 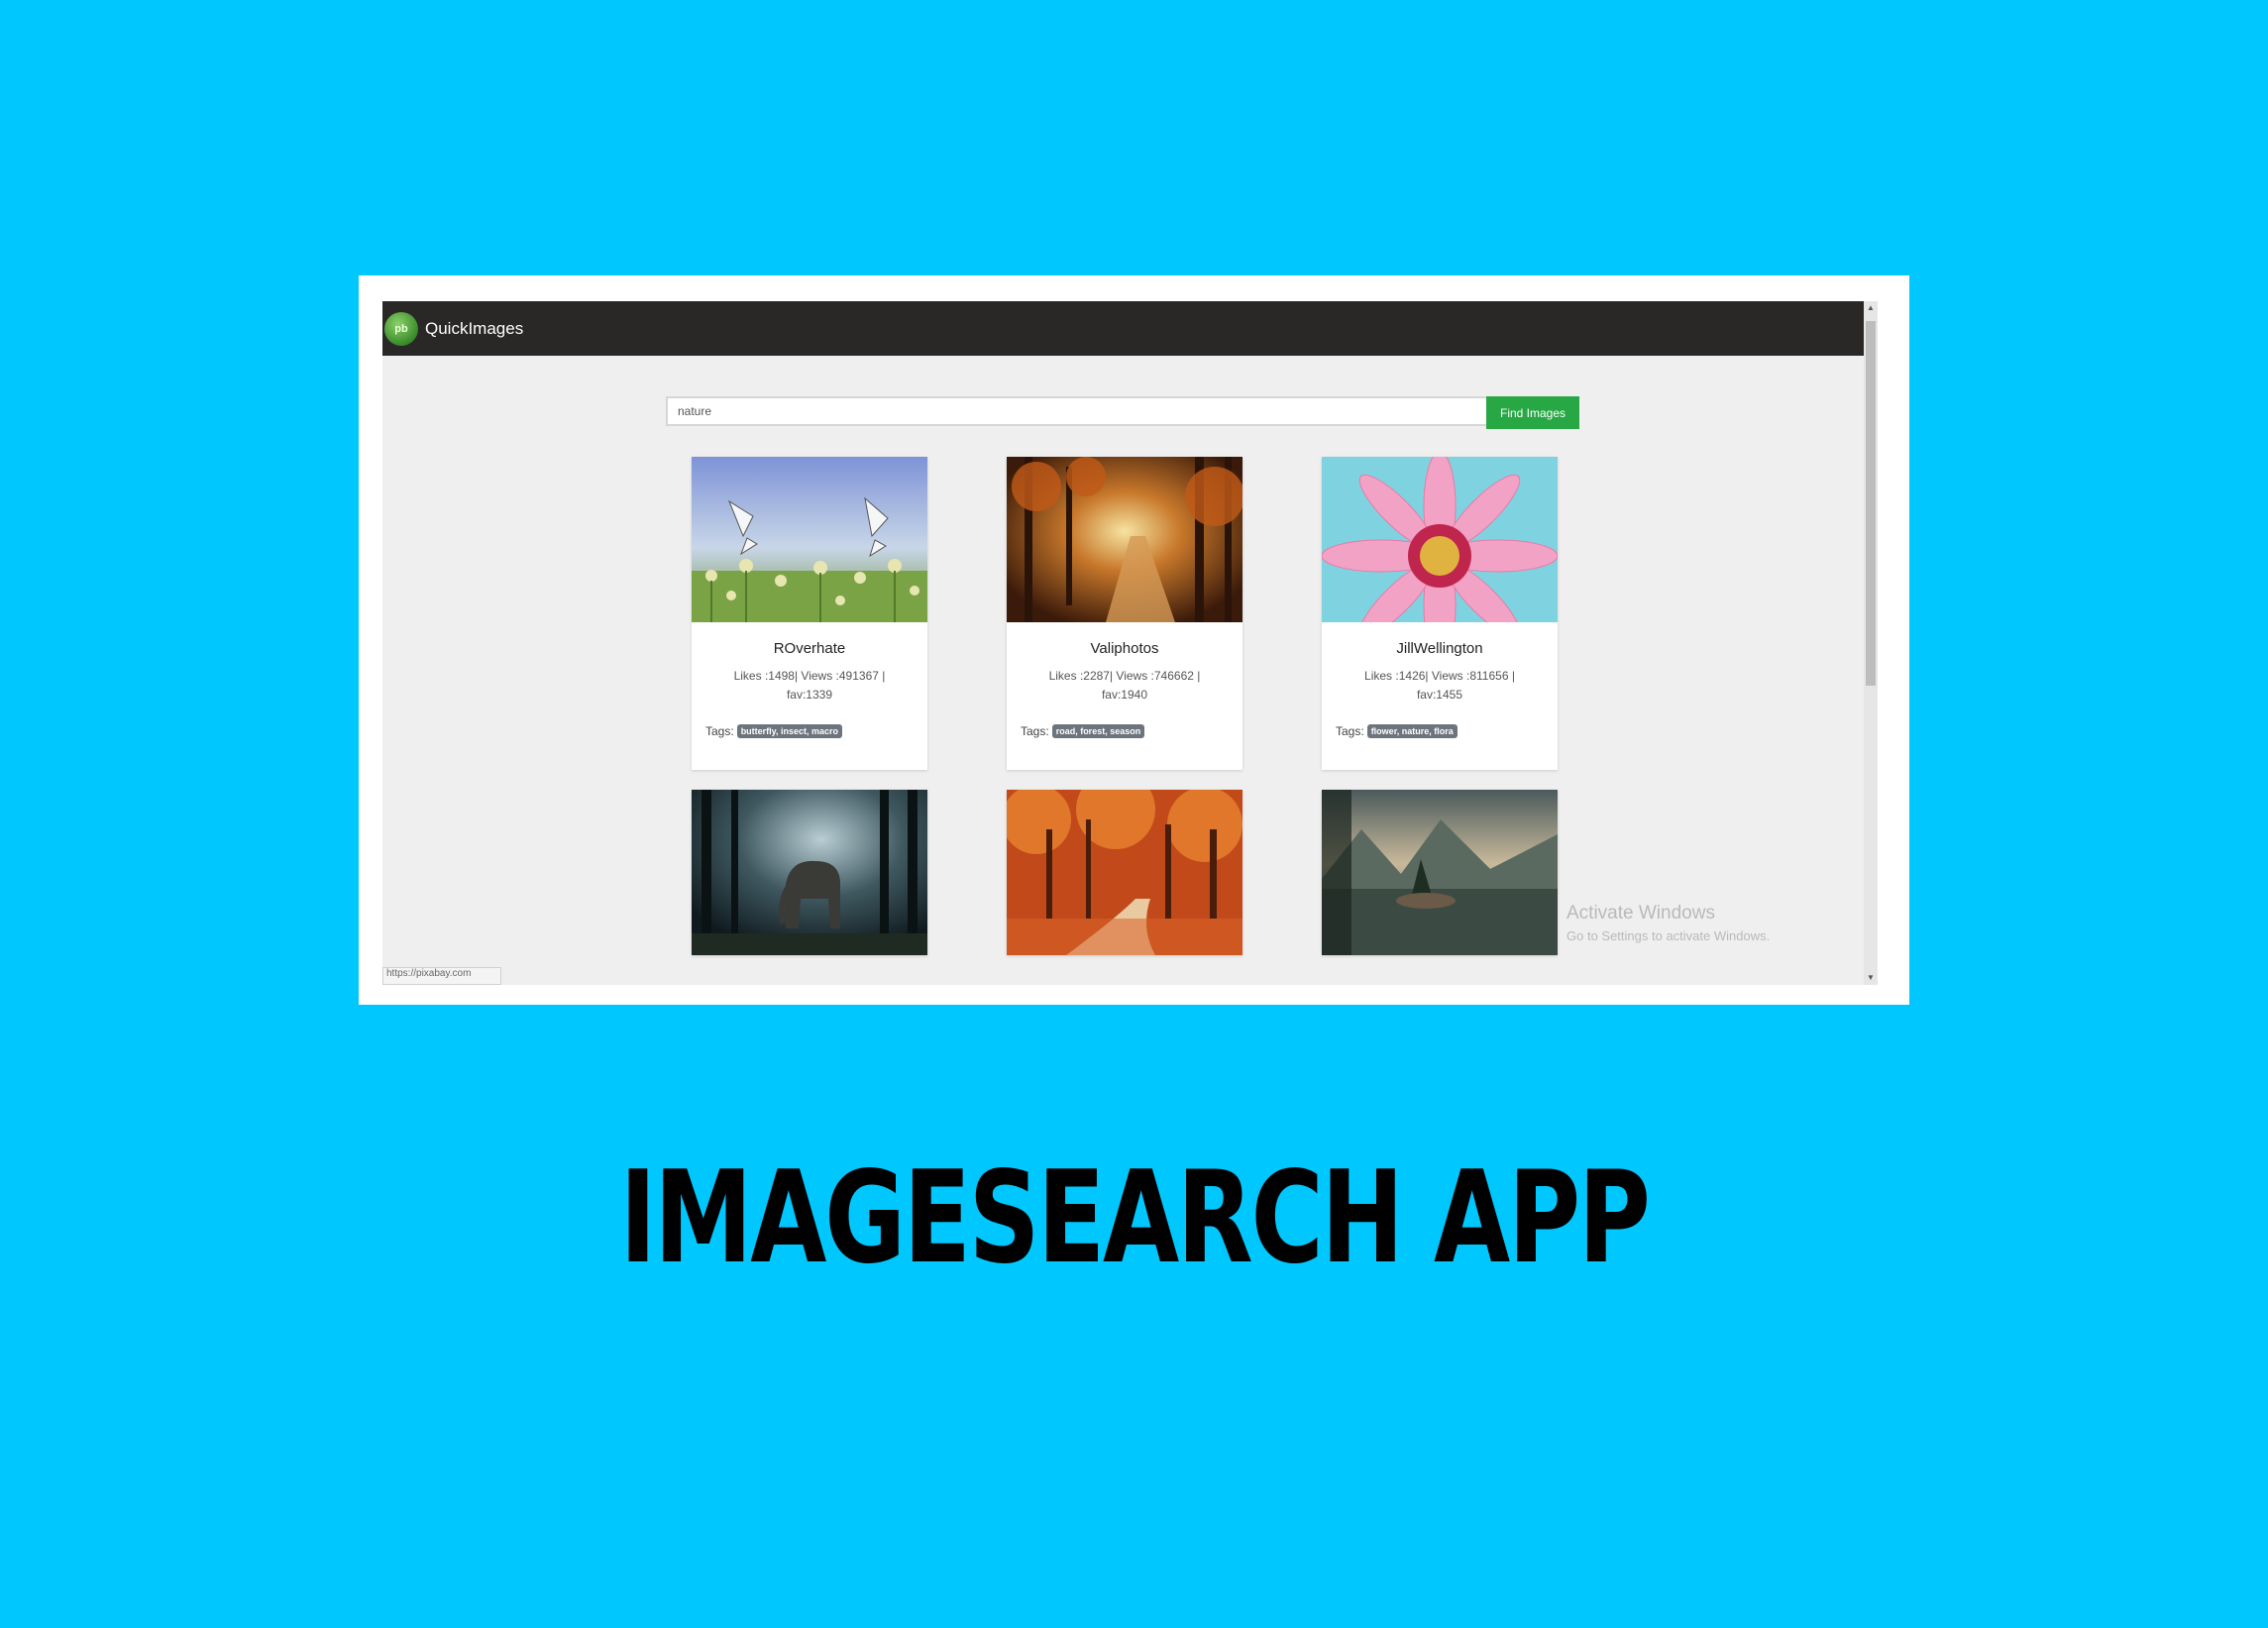 I want to click on card-author: JillWellington, so click(x=1439, y=648).